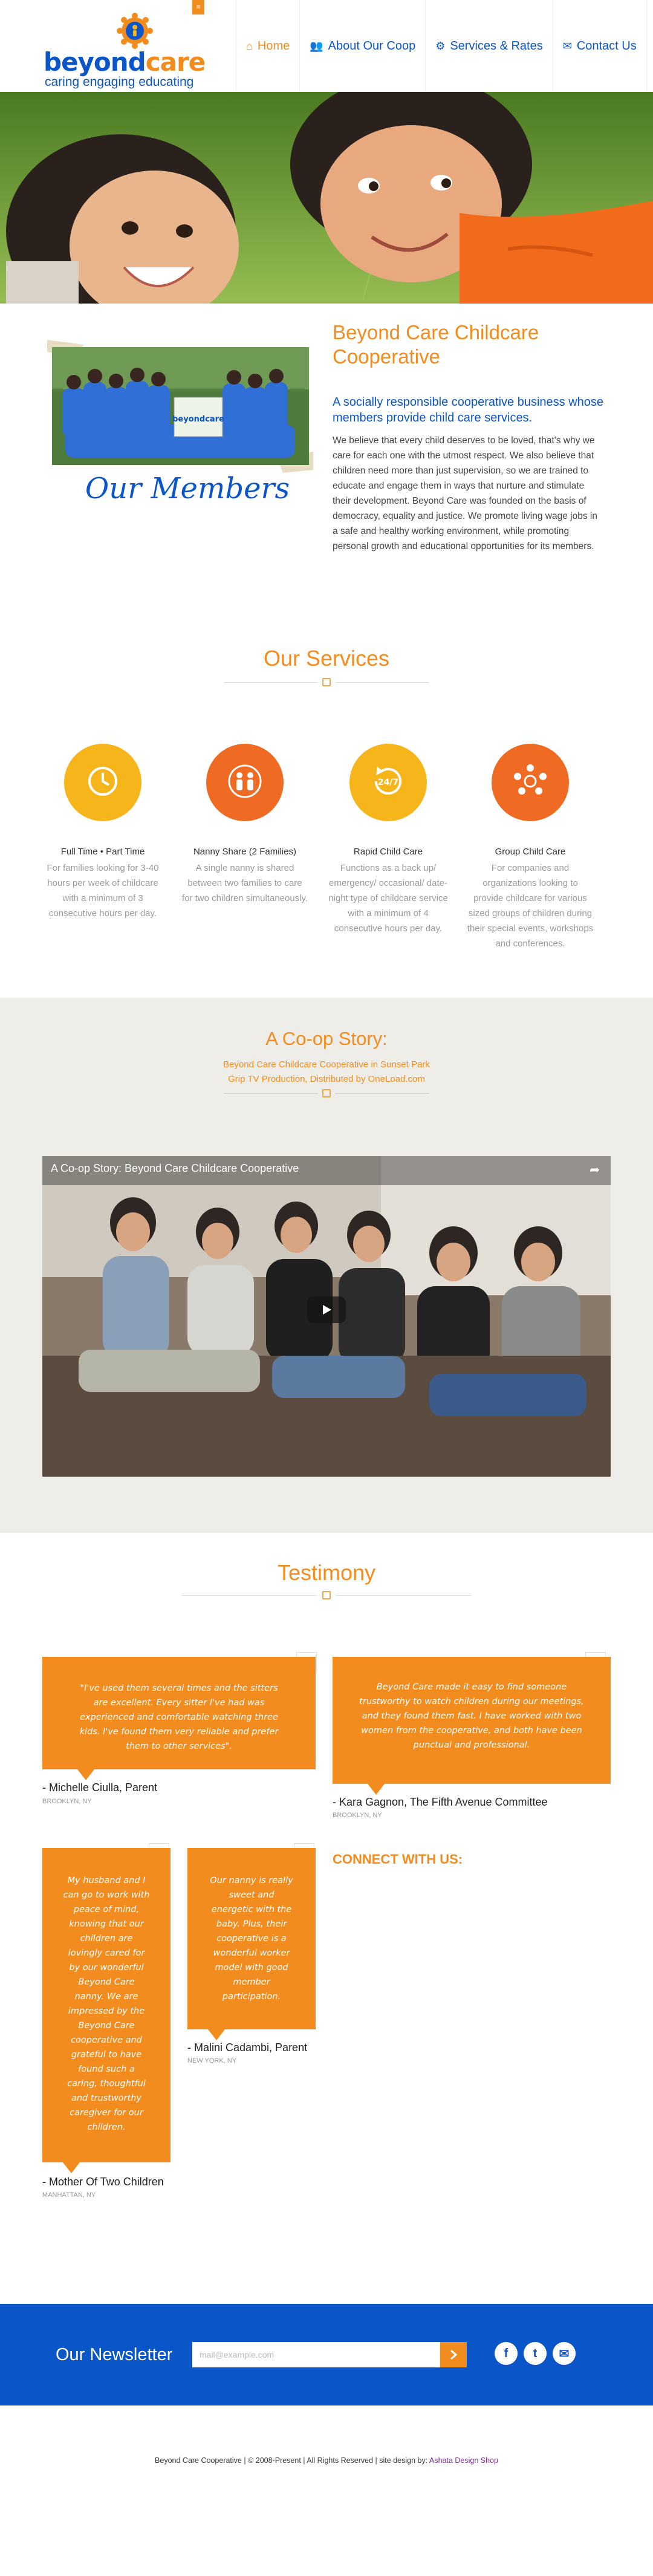 The height and width of the screenshot is (2576, 653). I want to click on mail-icon: ✉, so click(564, 2354).